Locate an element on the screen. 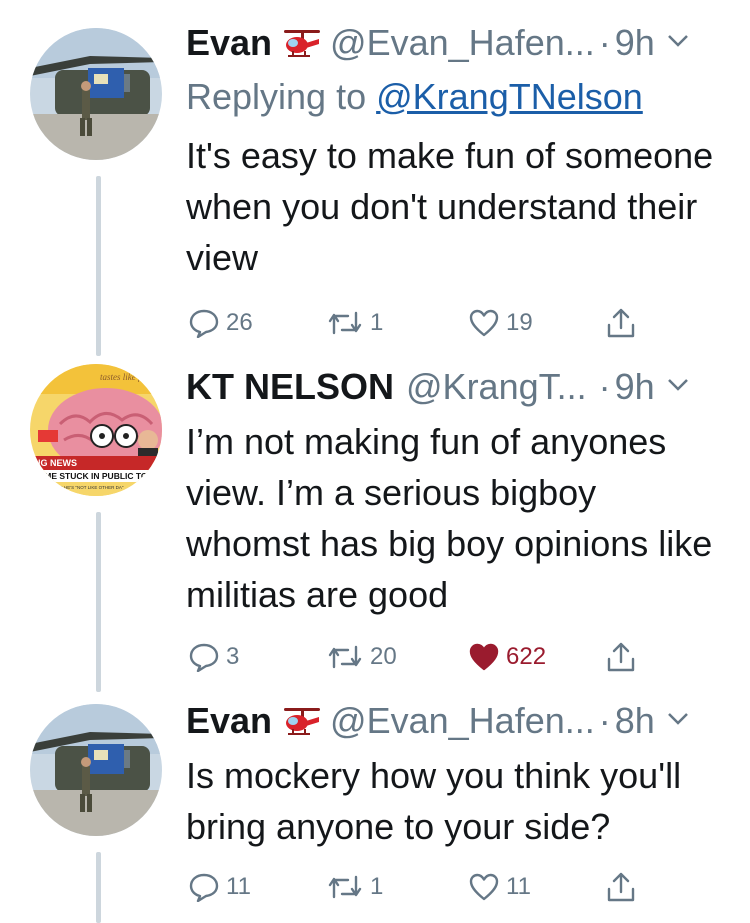 This screenshot has width=750, height=923. retweet-button: 20 is located at coordinates (361, 657).